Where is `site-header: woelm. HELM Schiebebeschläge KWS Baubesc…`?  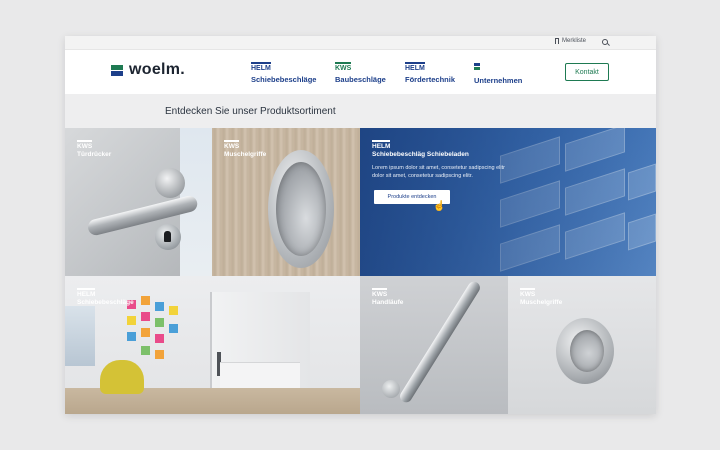 site-header: woelm. HELM Schiebebeschläge KWS Baubesc… is located at coordinates (360, 72).